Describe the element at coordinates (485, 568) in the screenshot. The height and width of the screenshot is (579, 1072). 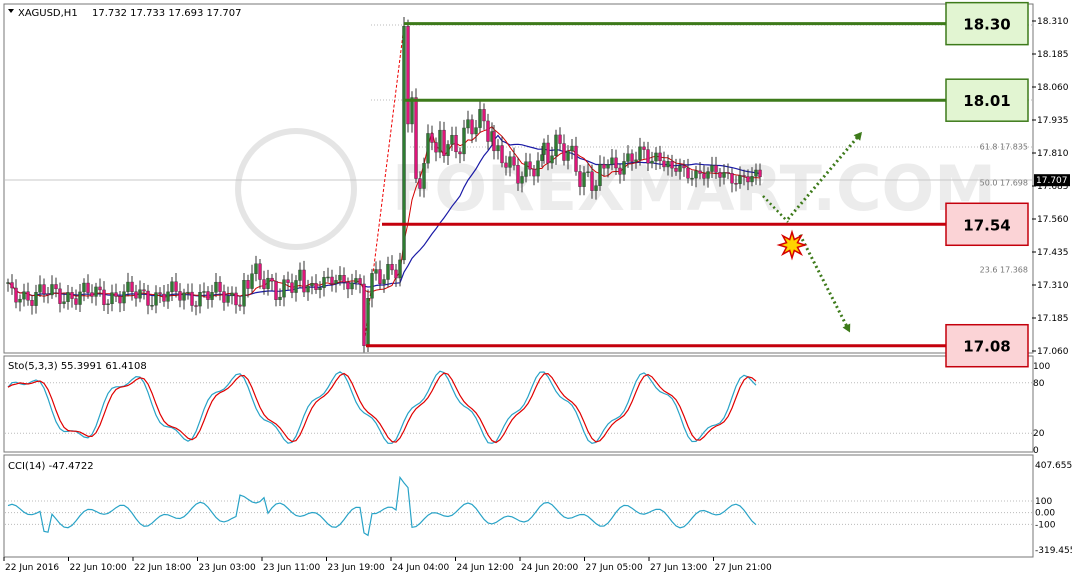
I see `time-tick-label: 24 Jun 12:00` at that location.